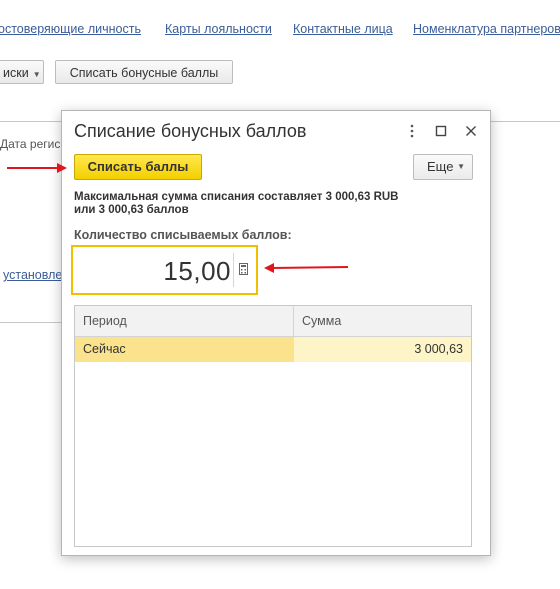  What do you see at coordinates (31, 322) in the screenshot?
I see `divider` at bounding box center [31, 322].